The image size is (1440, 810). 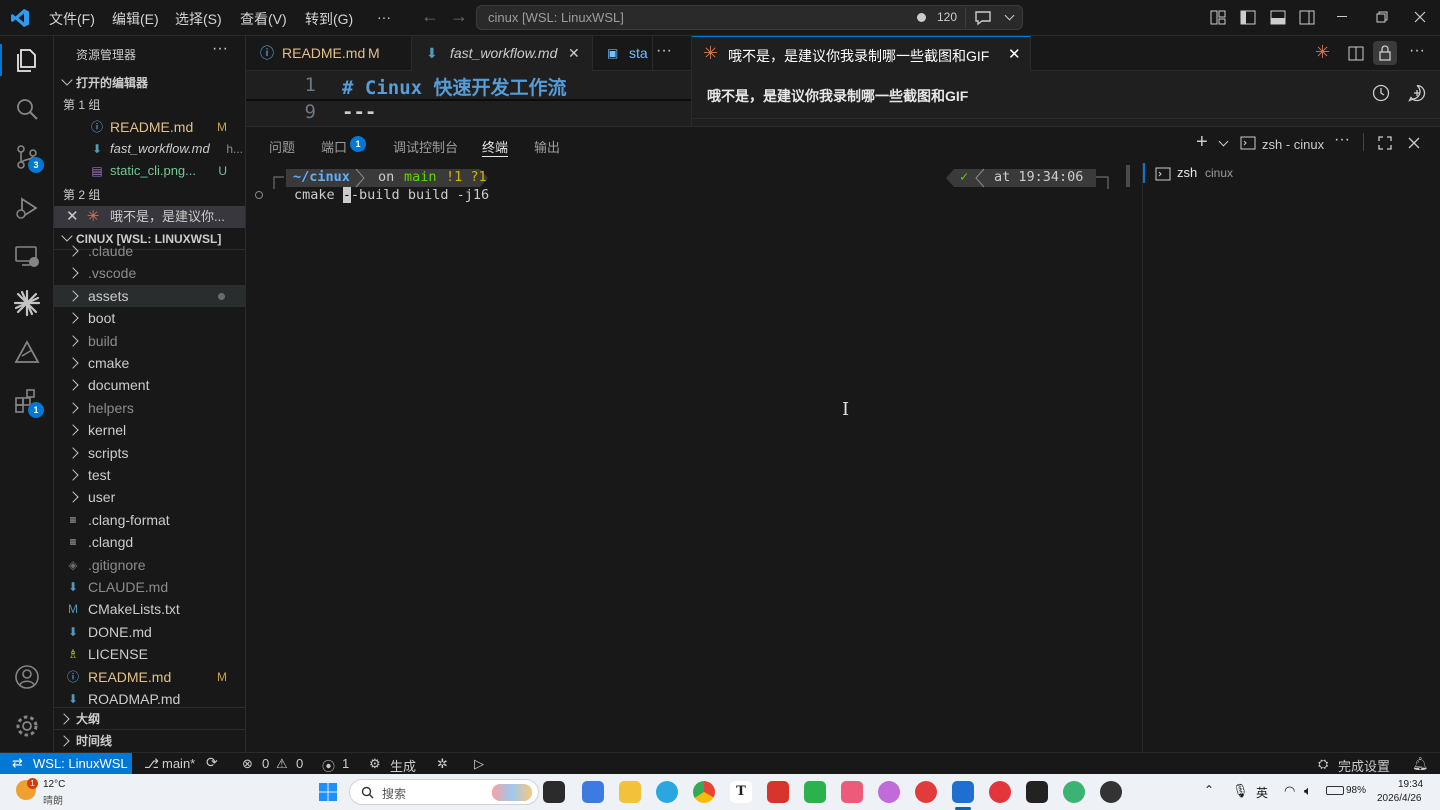 I want to click on layout-customize-icon, so click(x=1218, y=17).